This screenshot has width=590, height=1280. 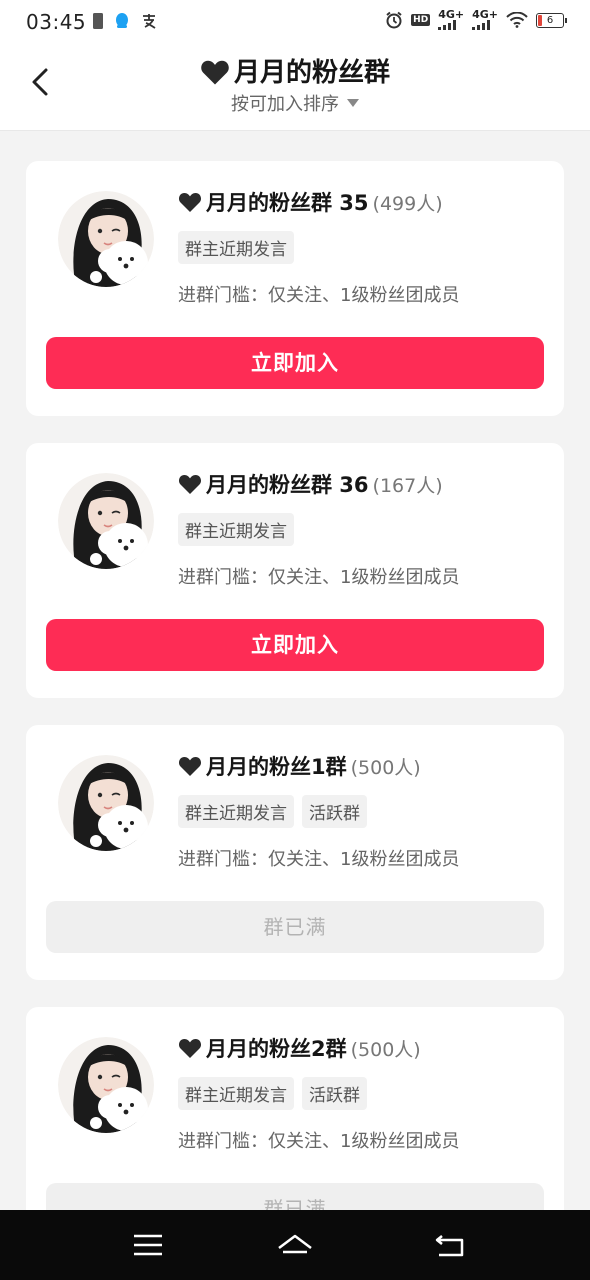 I want to click on return-icon, so click(x=450, y=1245).